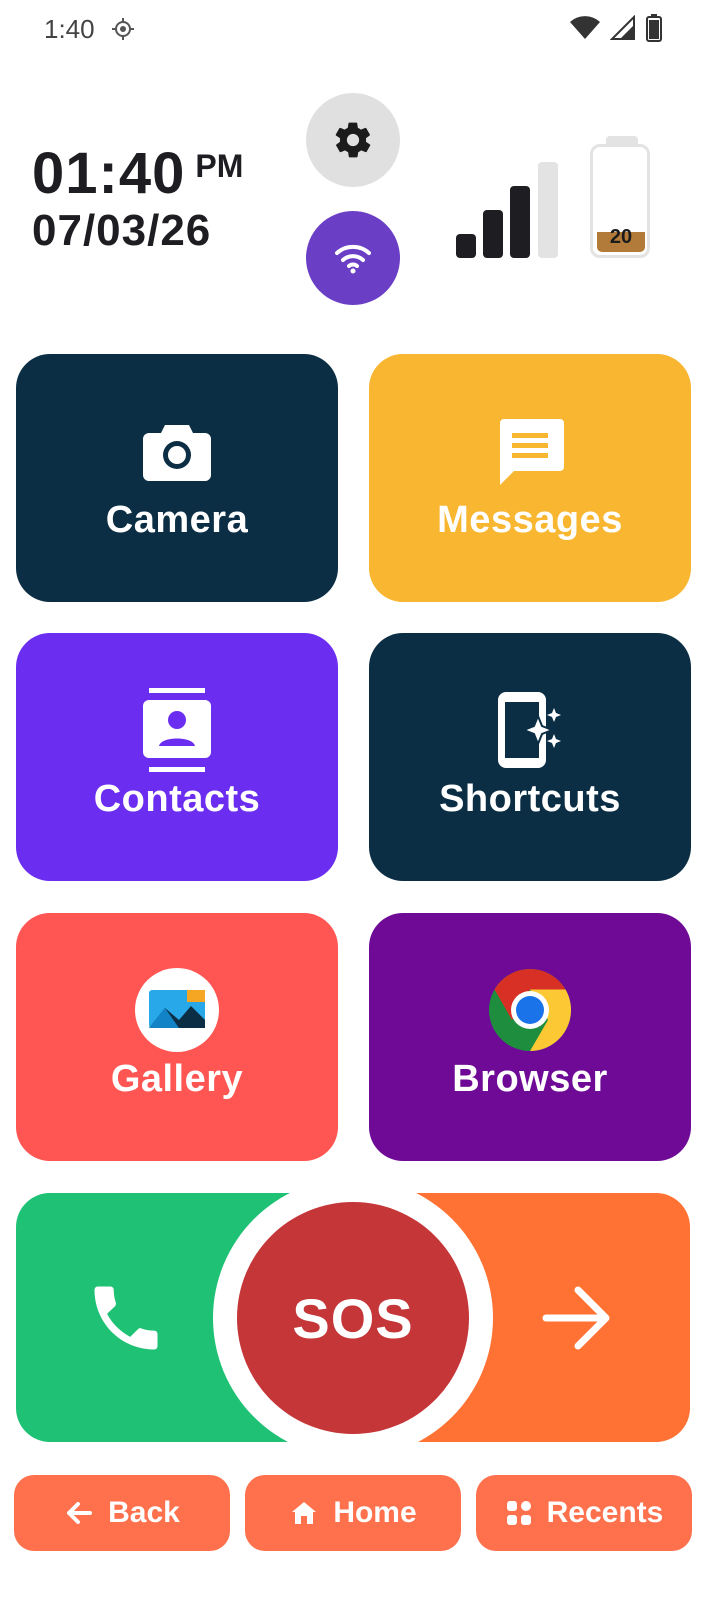 Image resolution: width=720 pixels, height=1600 pixels. I want to click on phone-icon, so click(126, 1318).